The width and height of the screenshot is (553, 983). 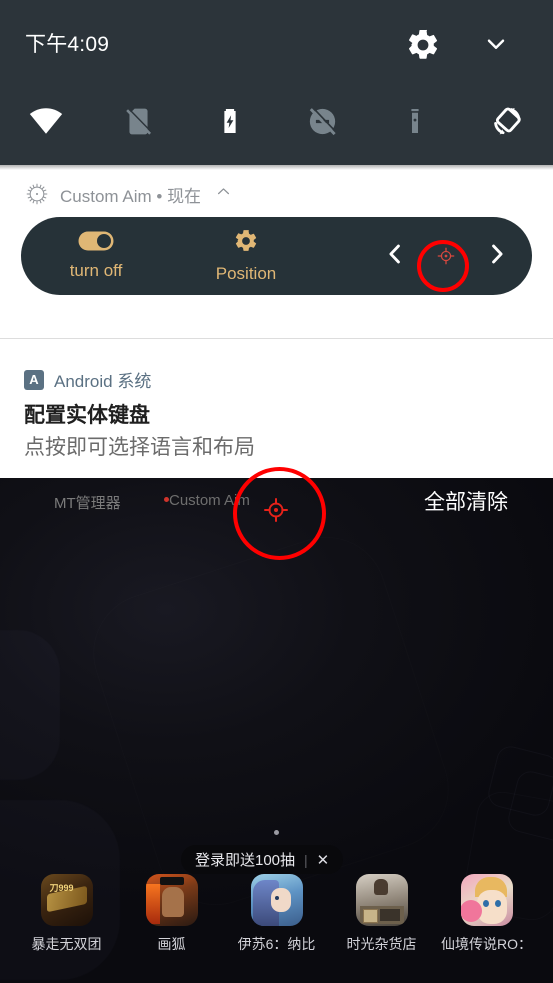 I want to click on qs-tile-do-not-disturb, so click(x=323, y=121).